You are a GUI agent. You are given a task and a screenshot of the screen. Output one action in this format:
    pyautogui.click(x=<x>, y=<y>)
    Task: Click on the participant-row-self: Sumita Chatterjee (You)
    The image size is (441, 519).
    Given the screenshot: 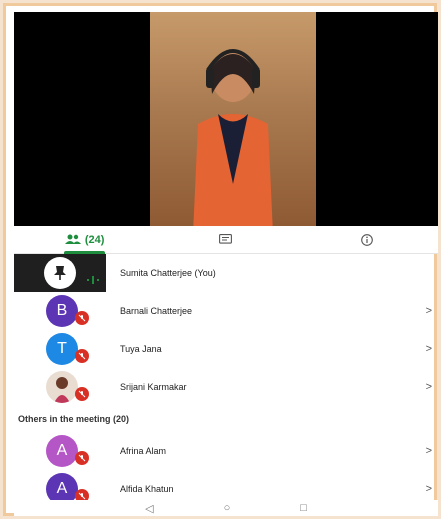 What is the action you would take?
    pyautogui.click(x=226, y=273)
    